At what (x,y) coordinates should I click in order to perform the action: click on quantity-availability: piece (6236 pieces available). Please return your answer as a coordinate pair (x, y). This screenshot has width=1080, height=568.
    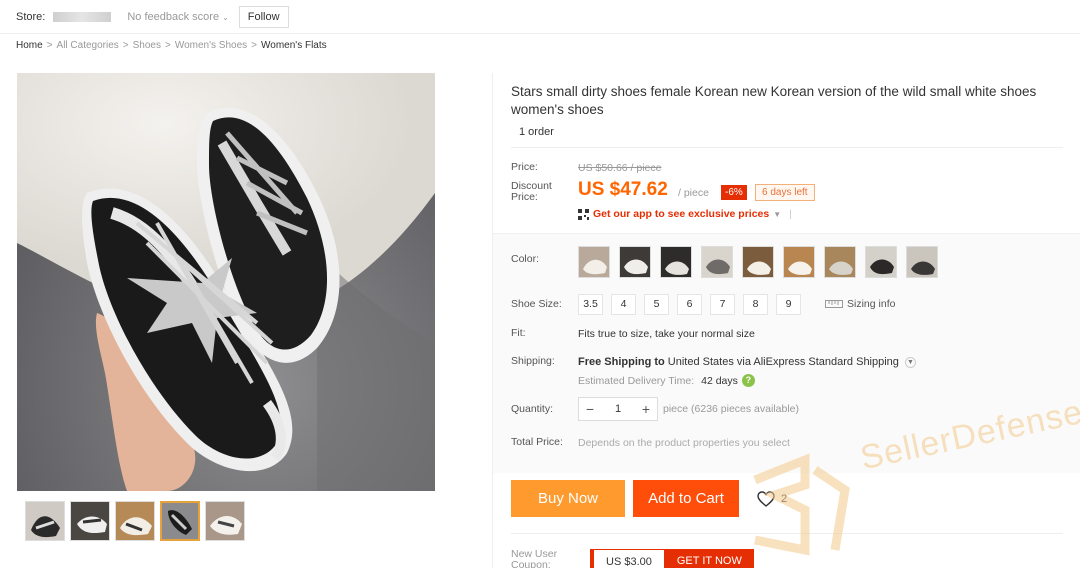
    Looking at the image, I should click on (731, 409).